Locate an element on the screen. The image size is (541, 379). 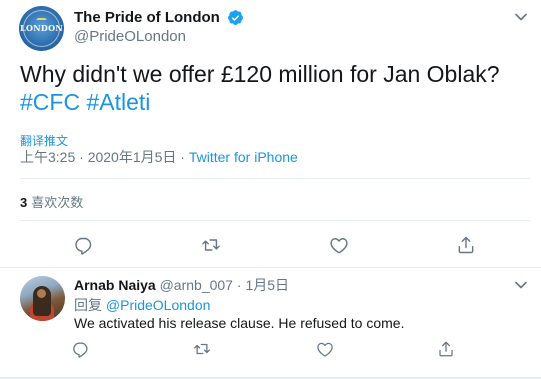
hashtag-link: #Atleti is located at coordinates (118, 102).